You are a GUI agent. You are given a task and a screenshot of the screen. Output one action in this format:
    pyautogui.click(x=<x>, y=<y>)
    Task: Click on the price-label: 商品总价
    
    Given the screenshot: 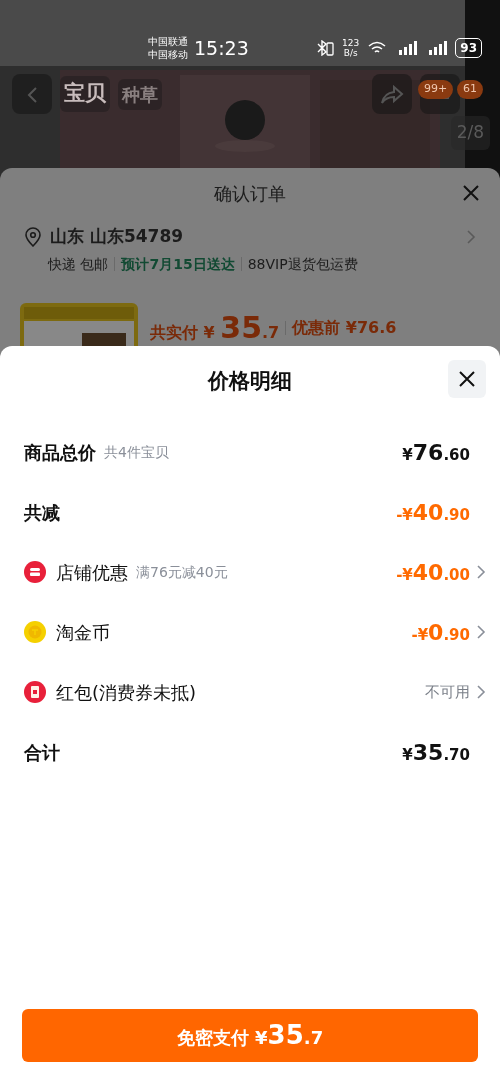 What is the action you would take?
    pyautogui.click(x=60, y=452)
    